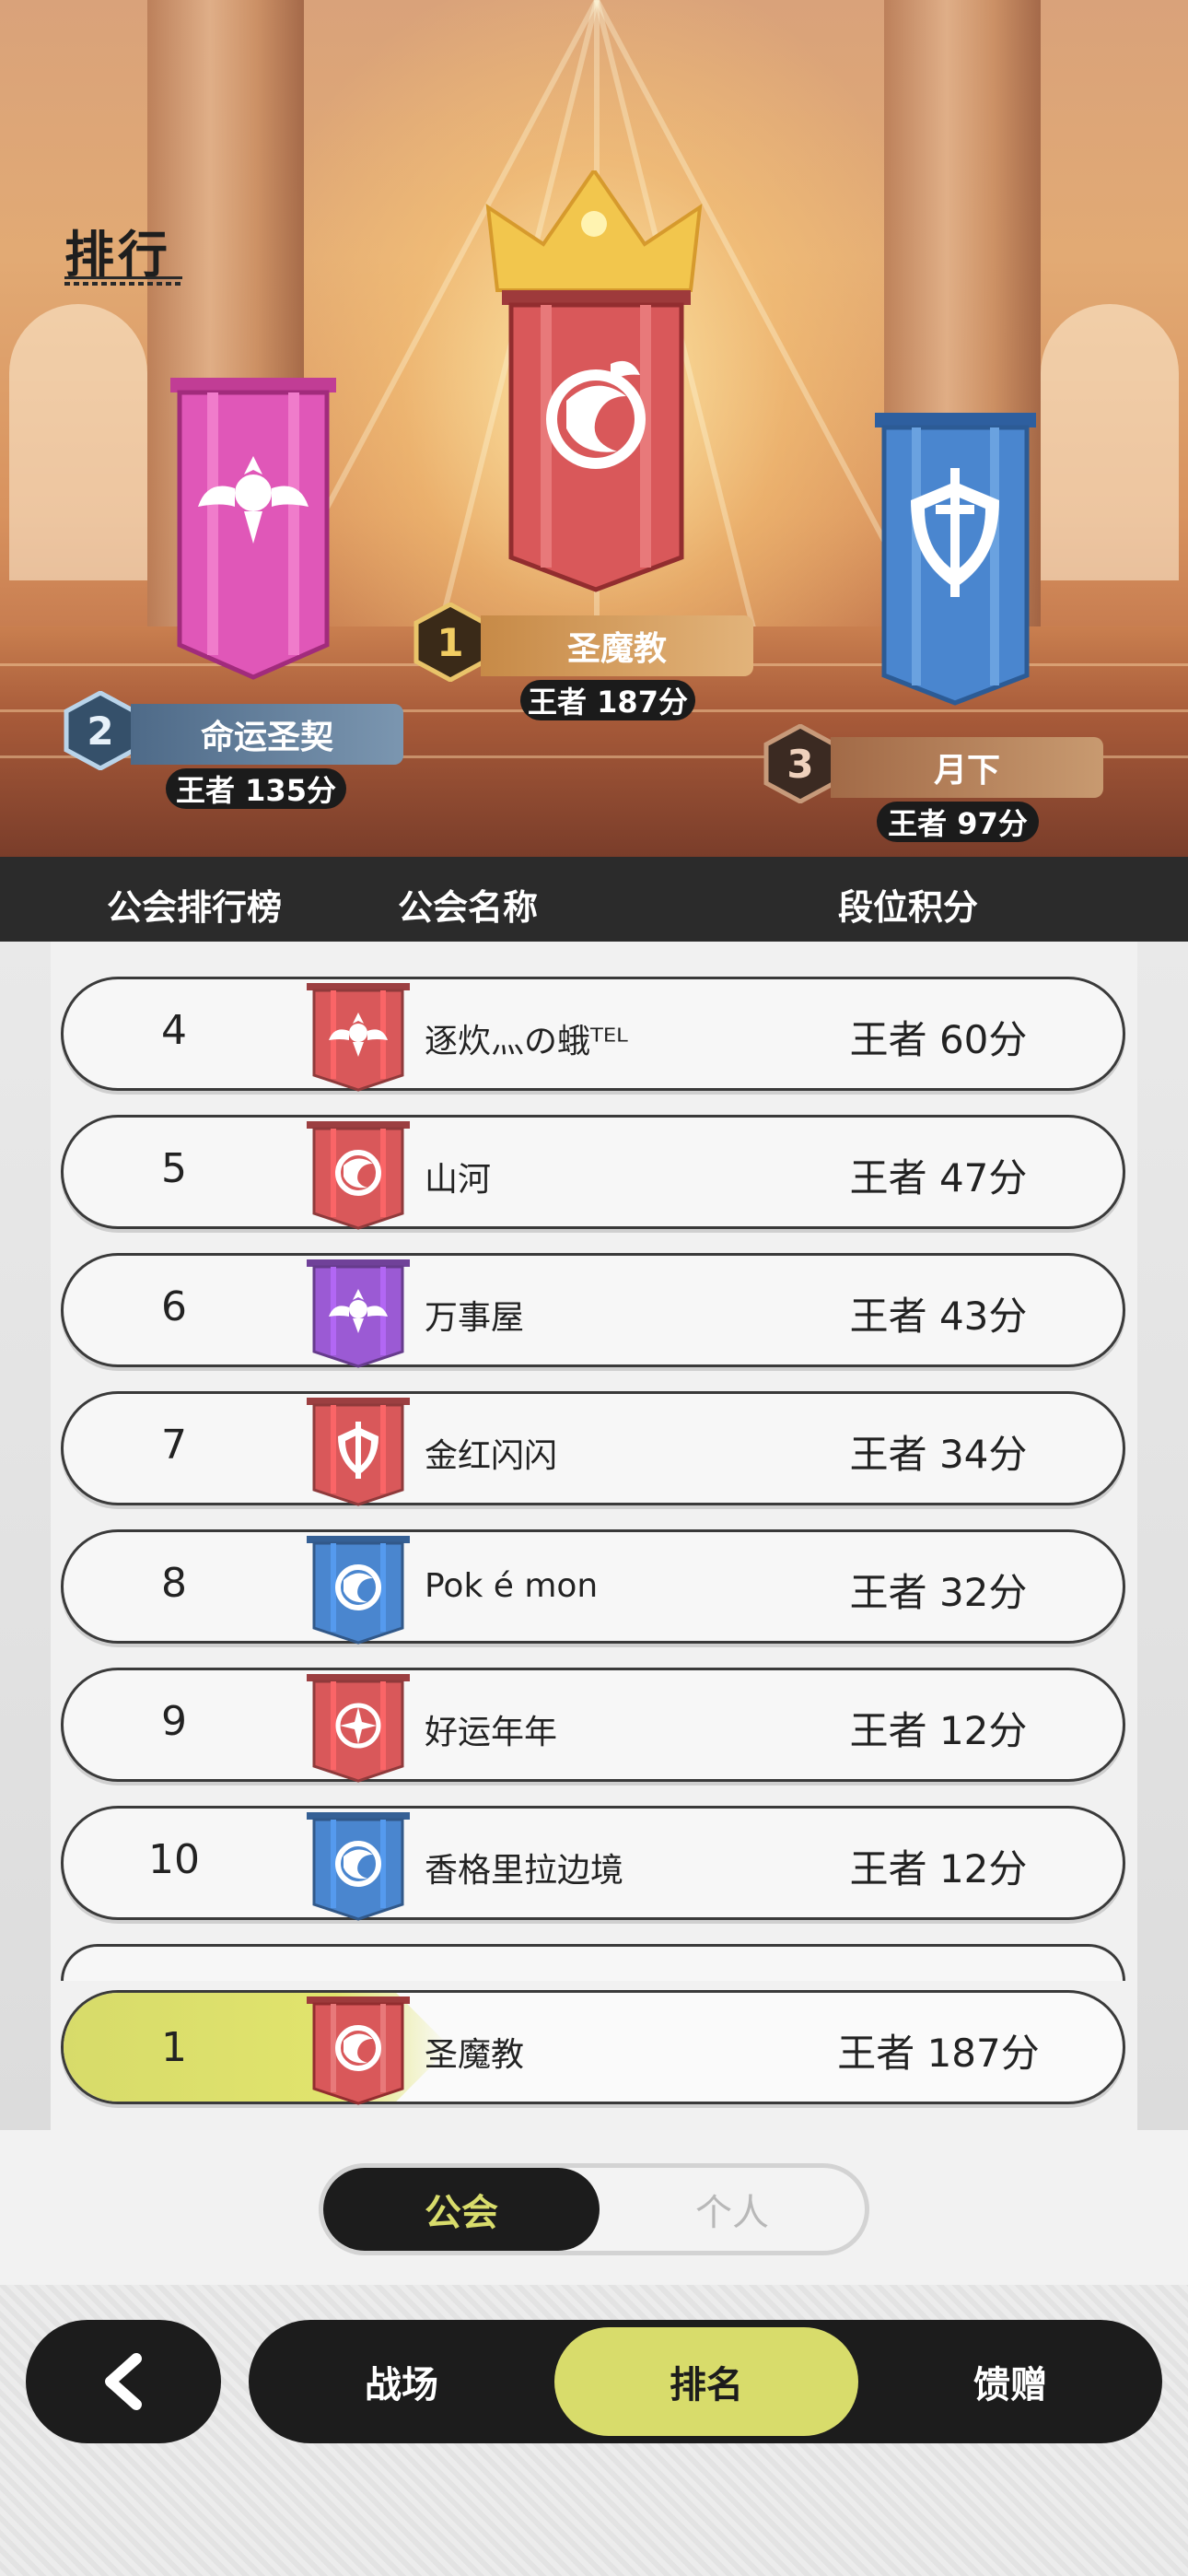  I want to click on guild-name: Pok é mon, so click(512, 1586).